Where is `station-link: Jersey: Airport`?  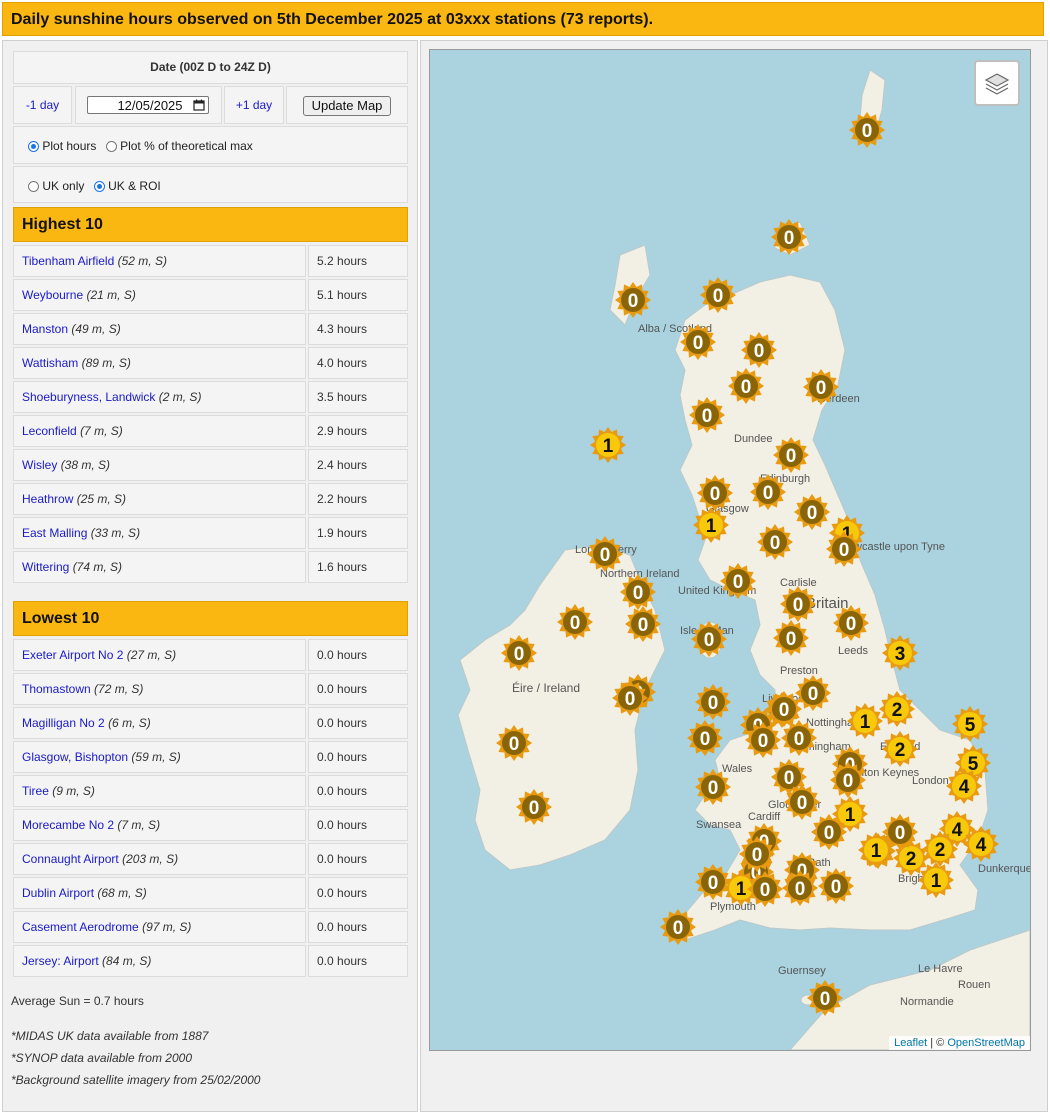
station-link: Jersey: Airport is located at coordinates (60, 961).